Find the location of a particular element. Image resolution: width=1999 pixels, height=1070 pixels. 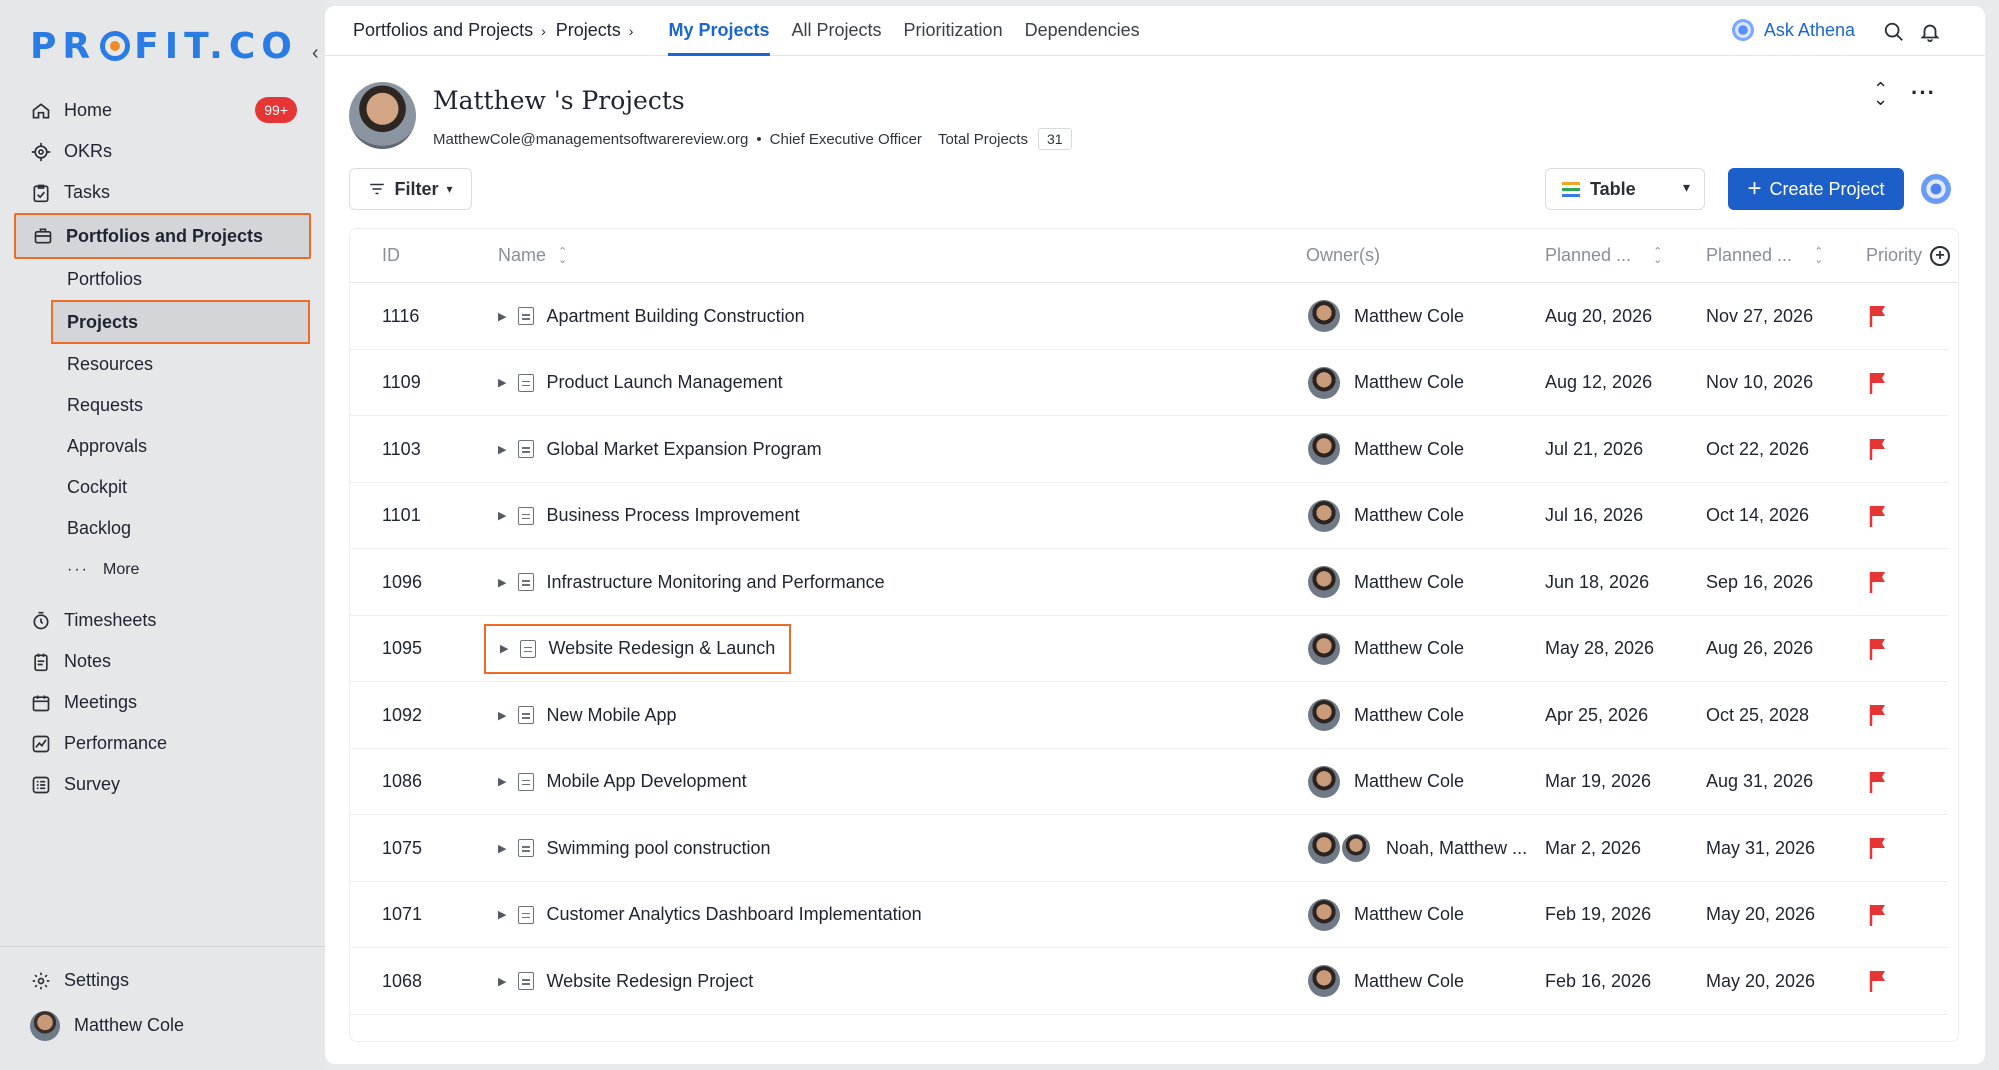

tab-dependencies: Dependencies is located at coordinates (1082, 31).